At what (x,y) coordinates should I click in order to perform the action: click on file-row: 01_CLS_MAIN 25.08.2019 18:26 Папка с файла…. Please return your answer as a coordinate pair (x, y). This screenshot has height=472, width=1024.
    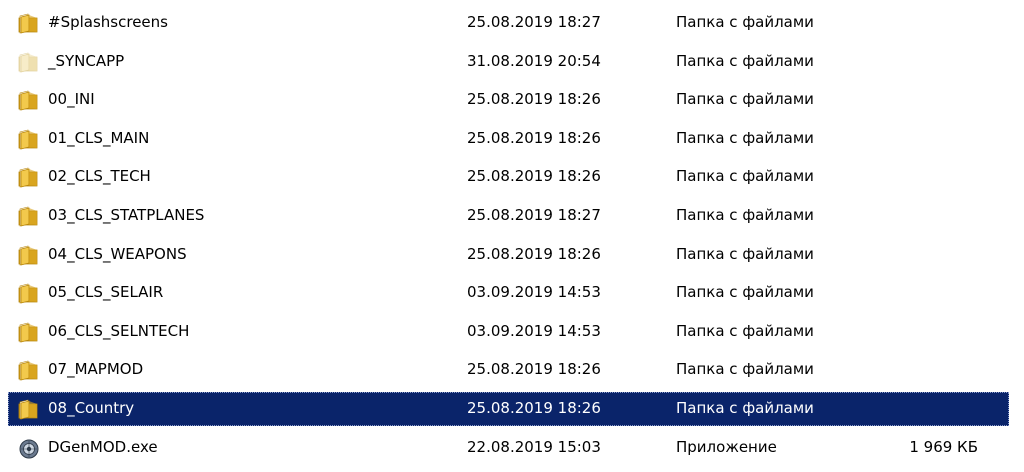
    Looking at the image, I should click on (512, 139).